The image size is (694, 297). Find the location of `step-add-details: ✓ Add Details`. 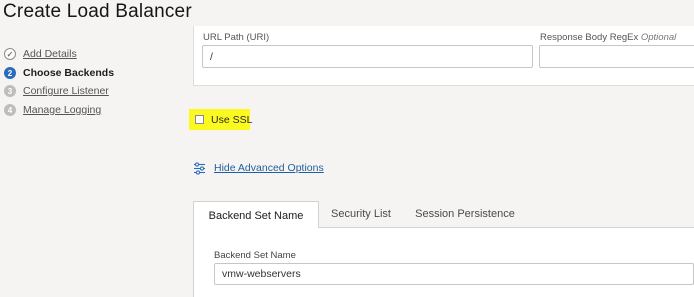

step-add-details: ✓ Add Details is located at coordinates (40, 54).